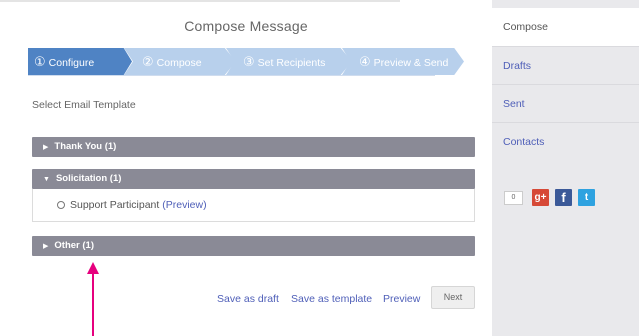  I want to click on step-label: Preview & Send, so click(411, 63).